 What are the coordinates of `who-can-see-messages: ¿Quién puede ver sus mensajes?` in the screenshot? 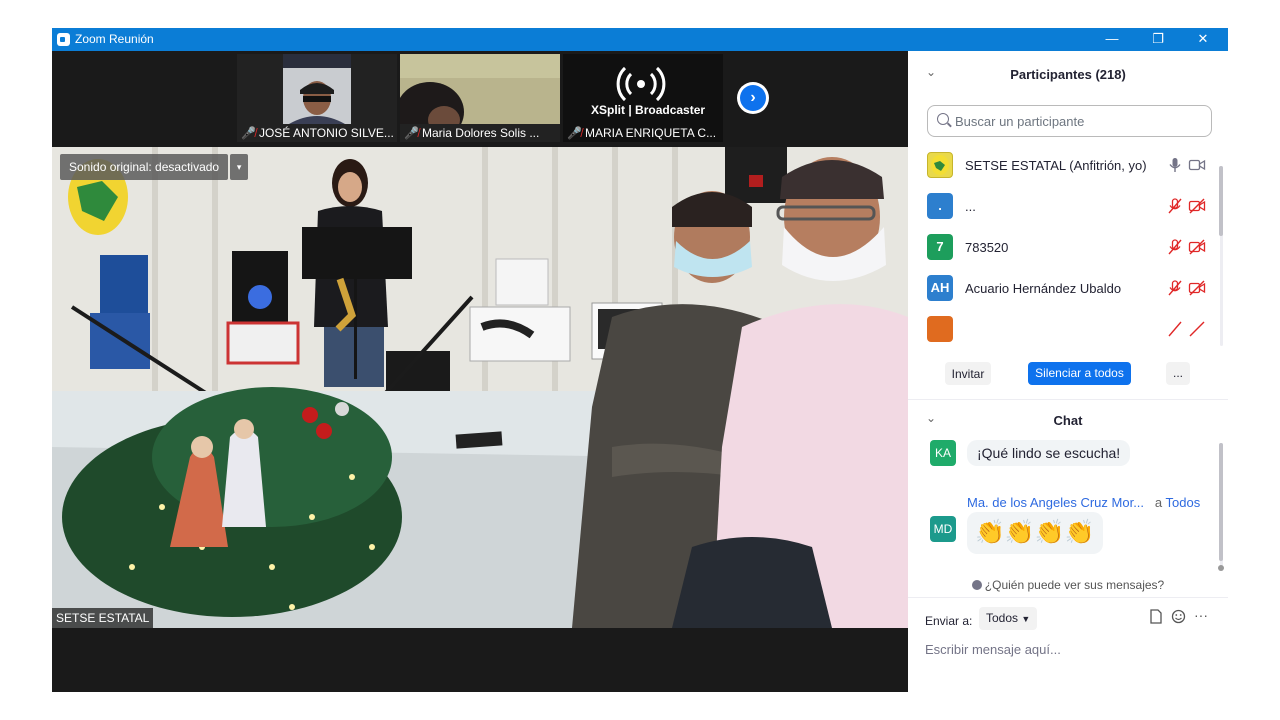 It's located at (1068, 585).